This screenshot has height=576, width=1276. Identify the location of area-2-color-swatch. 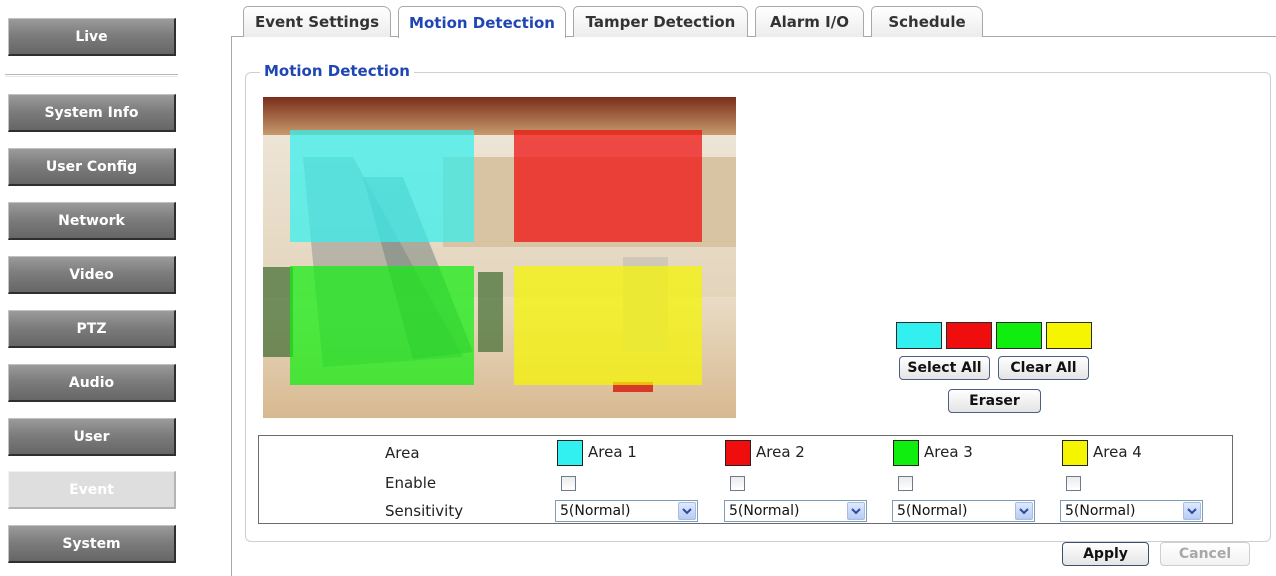
(738, 453).